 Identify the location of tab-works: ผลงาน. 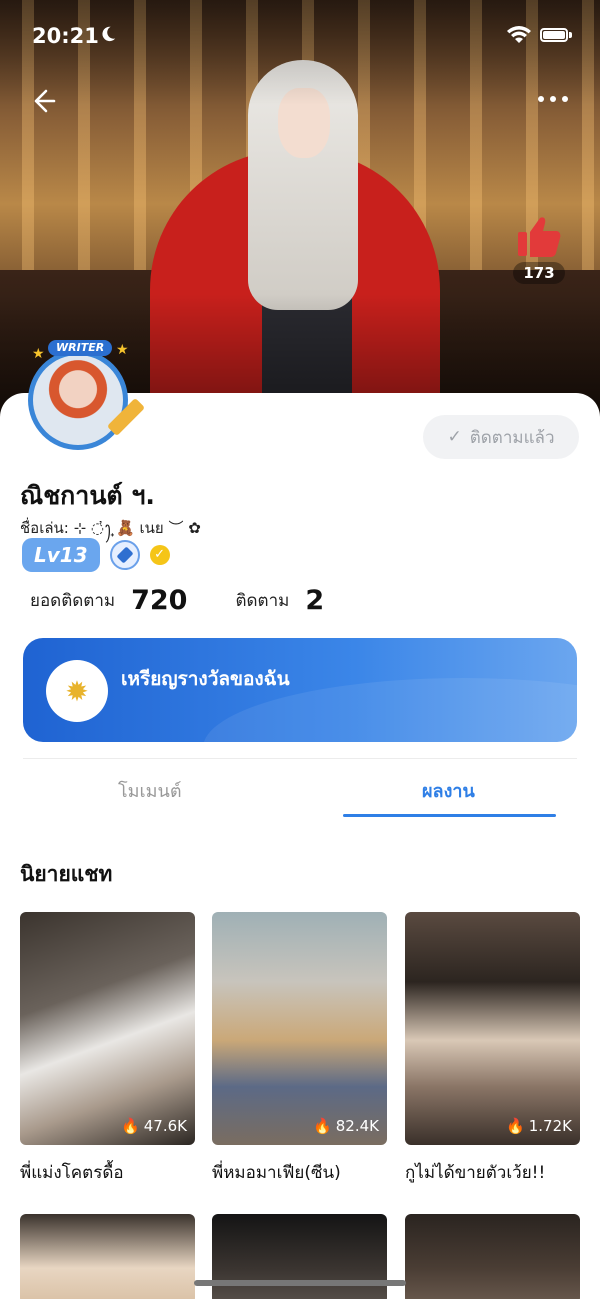
(448, 790).